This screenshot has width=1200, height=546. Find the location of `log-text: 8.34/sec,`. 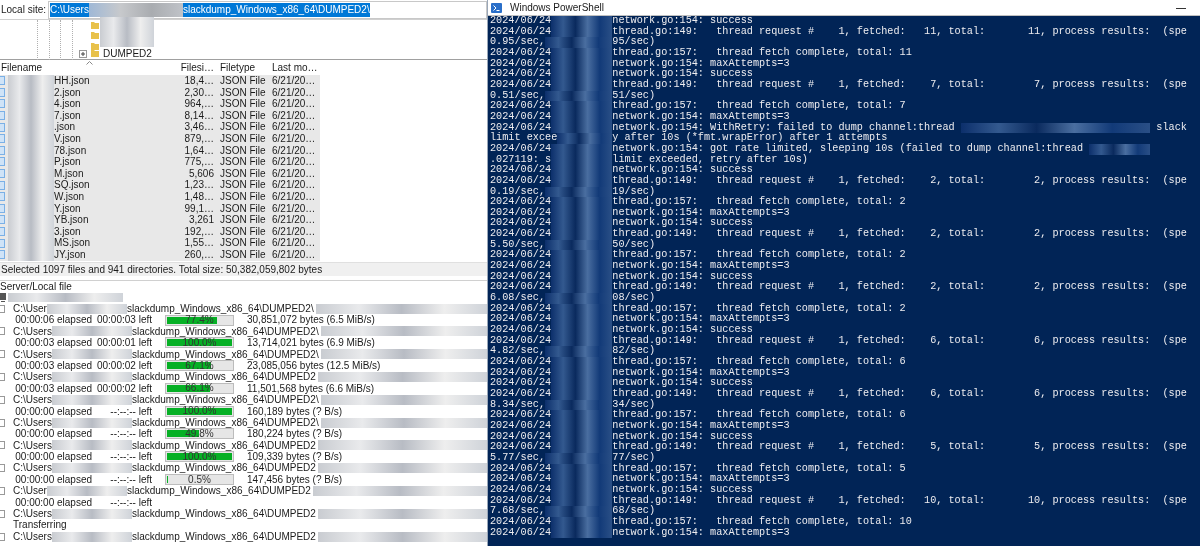

log-text: 8.34/sec, is located at coordinates (518, 404).